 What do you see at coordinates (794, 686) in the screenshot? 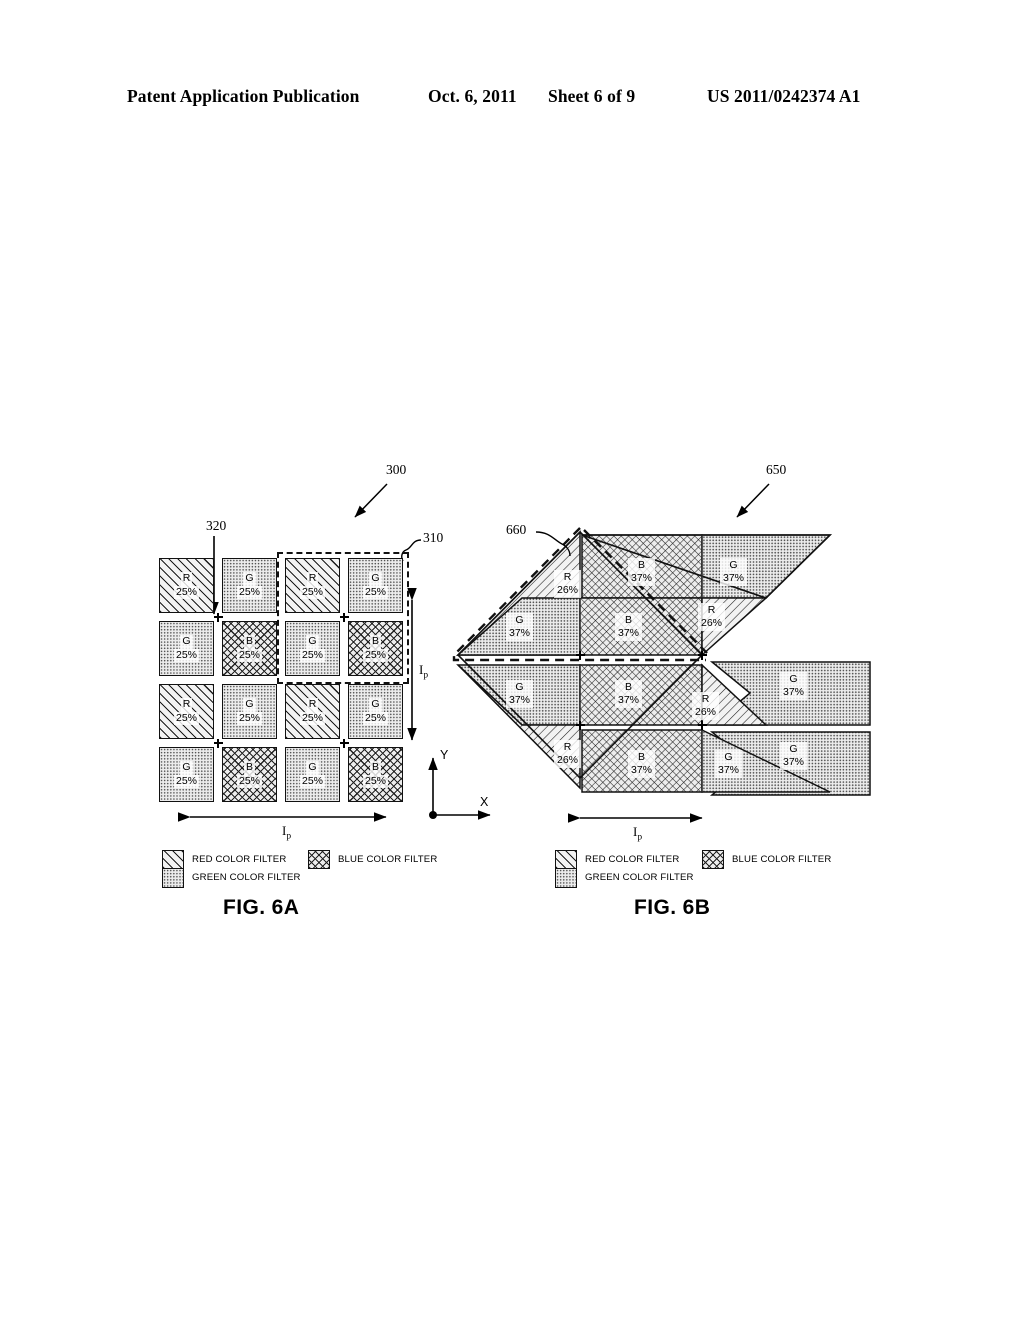
I see `region-label-g-right-upper: G 37%` at bounding box center [794, 686].